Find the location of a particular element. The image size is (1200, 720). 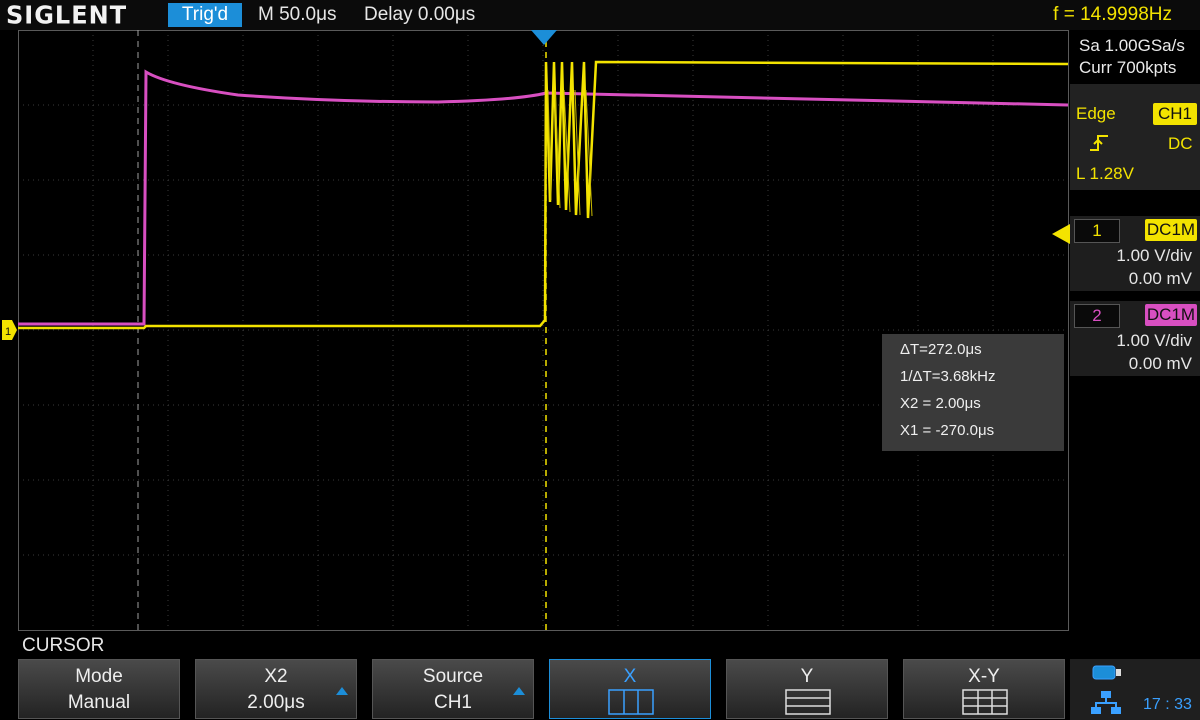

ch1-ground-marker: 1 is located at coordinates (10, 330).